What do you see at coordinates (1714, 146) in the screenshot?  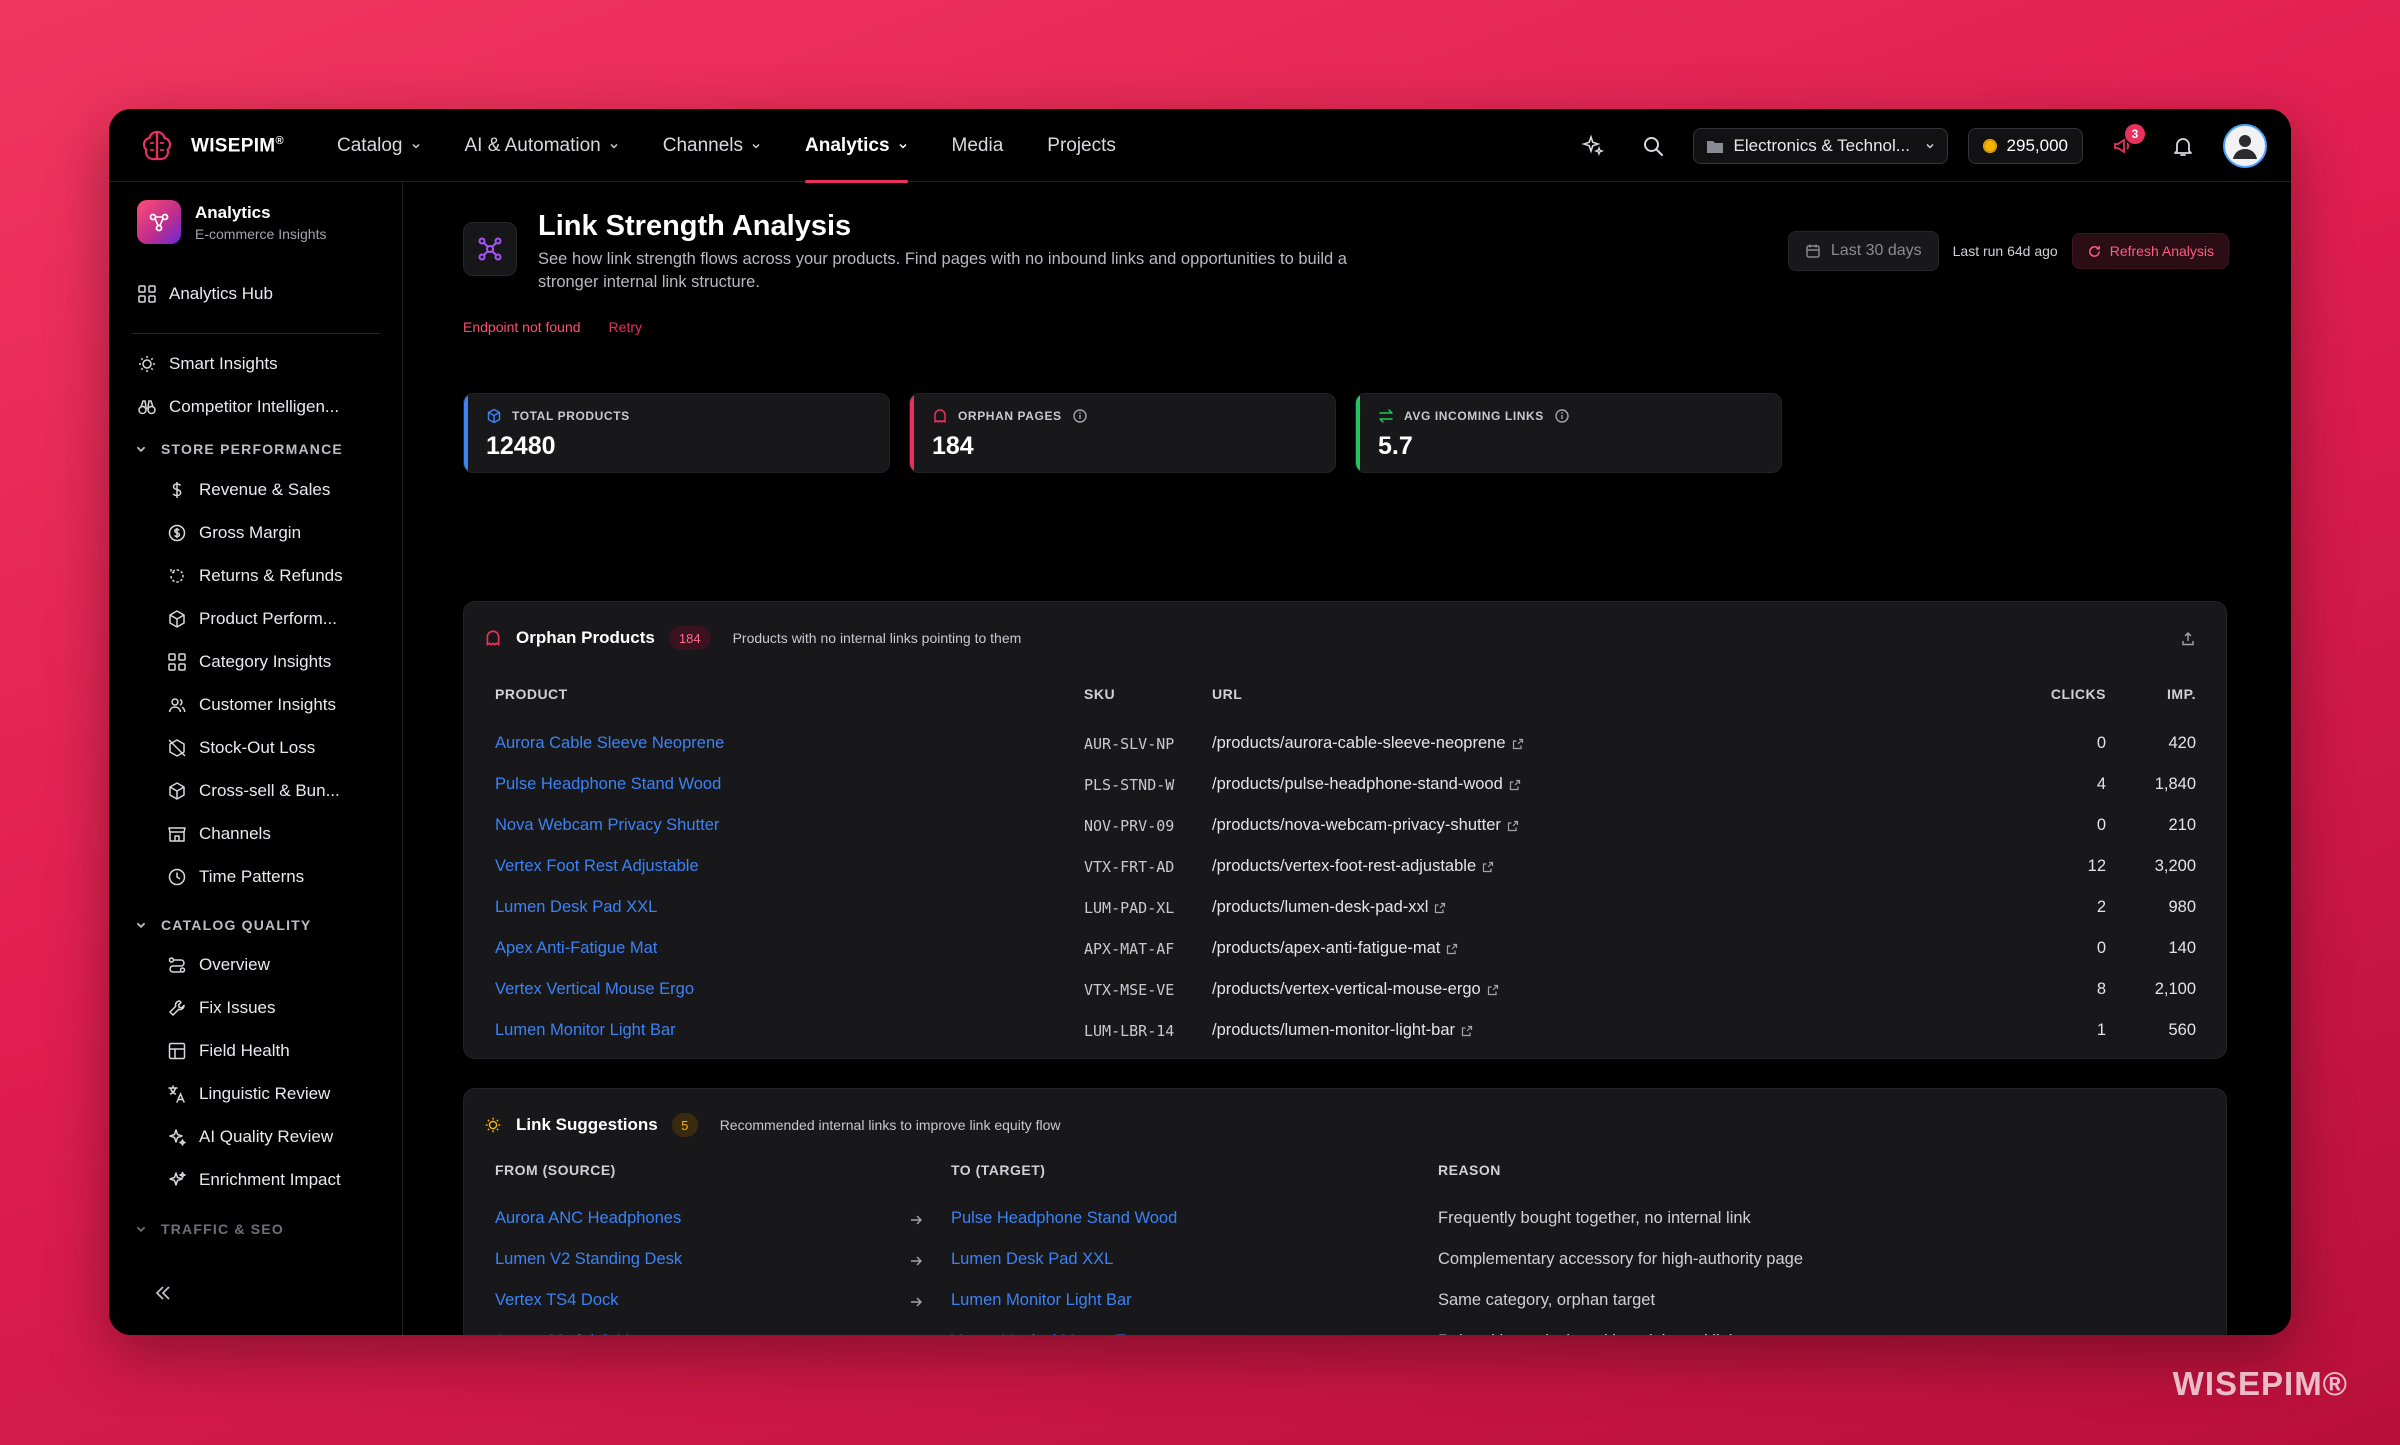 I see `folder-icon` at bounding box center [1714, 146].